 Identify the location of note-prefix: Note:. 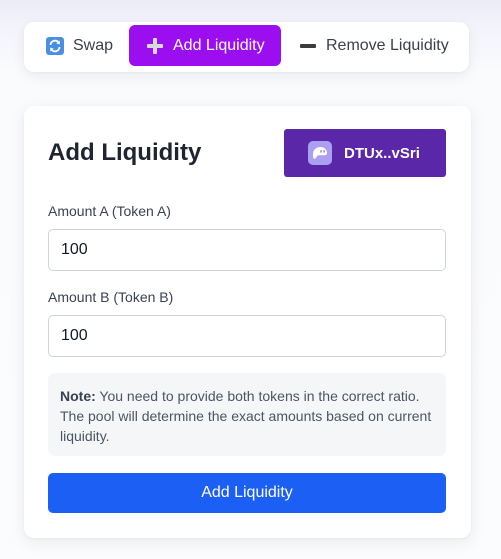
(78, 396).